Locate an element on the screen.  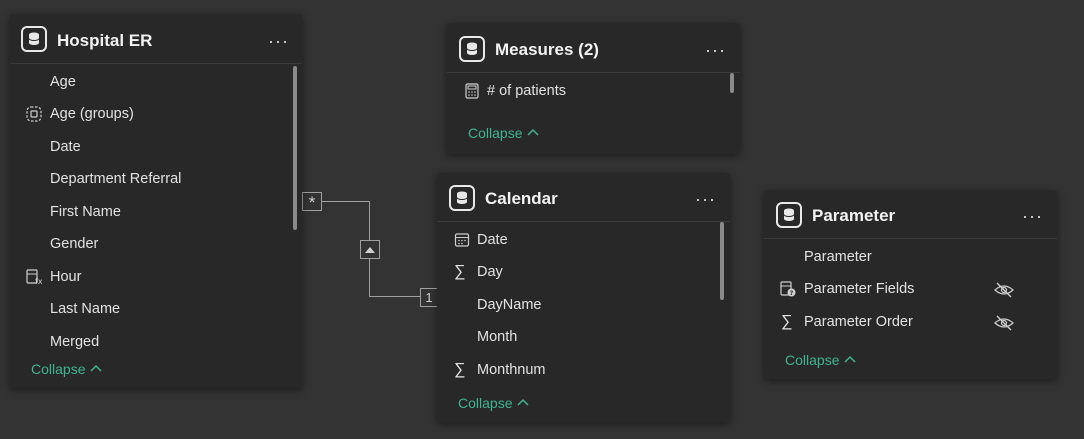
table-title: Measures (2) is located at coordinates (547, 49).